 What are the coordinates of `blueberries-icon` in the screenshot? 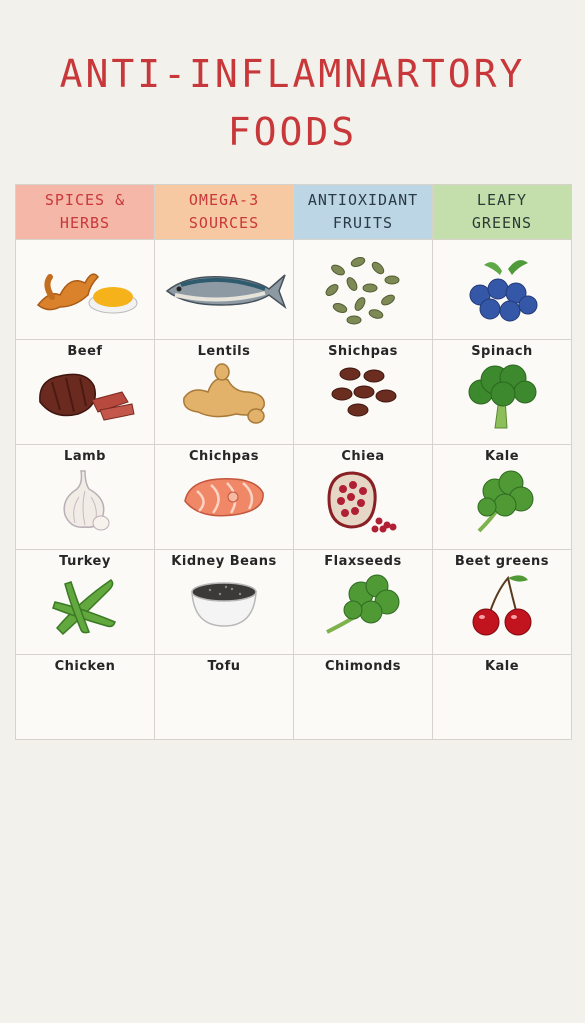 It's located at (503, 290).